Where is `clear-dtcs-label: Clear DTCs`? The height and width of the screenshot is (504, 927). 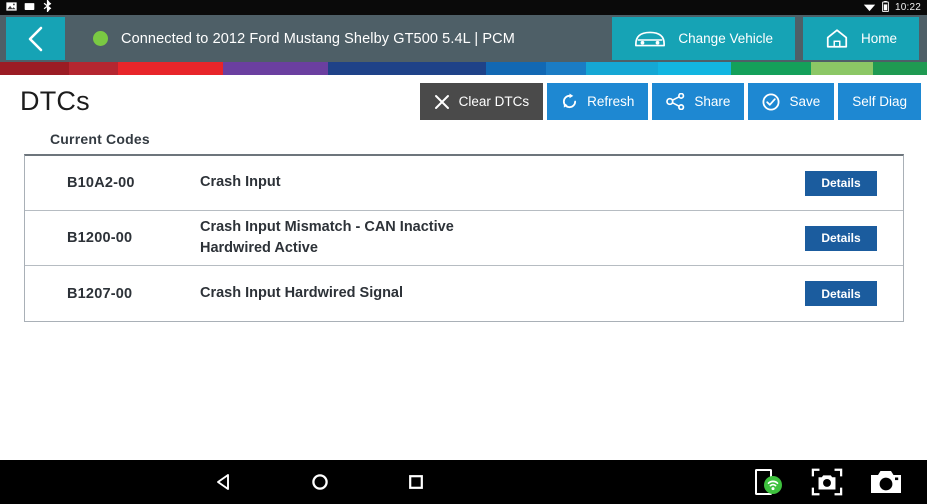
clear-dtcs-label: Clear DTCs is located at coordinates (494, 101).